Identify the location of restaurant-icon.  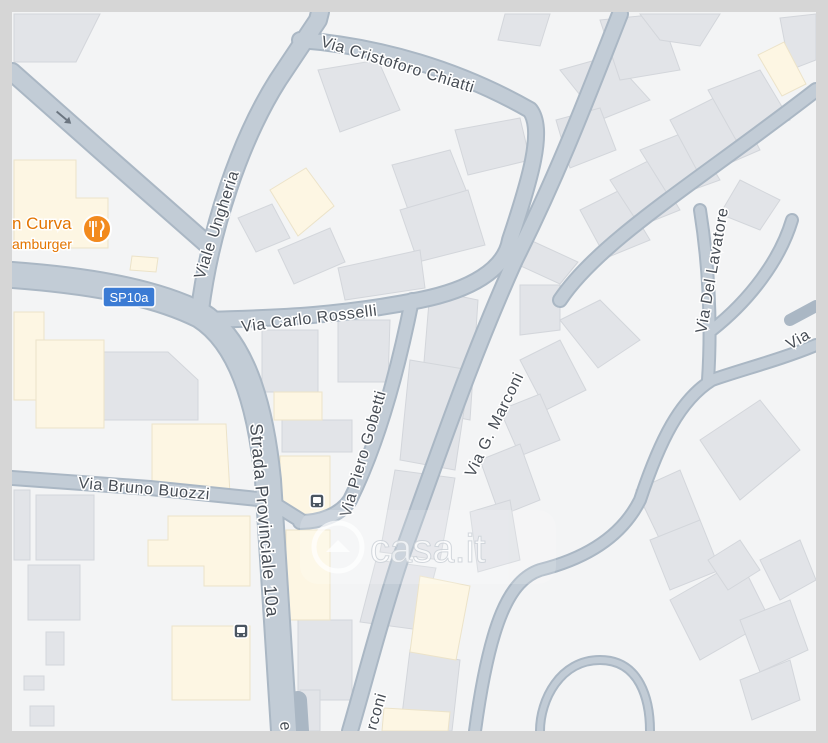
(97, 229).